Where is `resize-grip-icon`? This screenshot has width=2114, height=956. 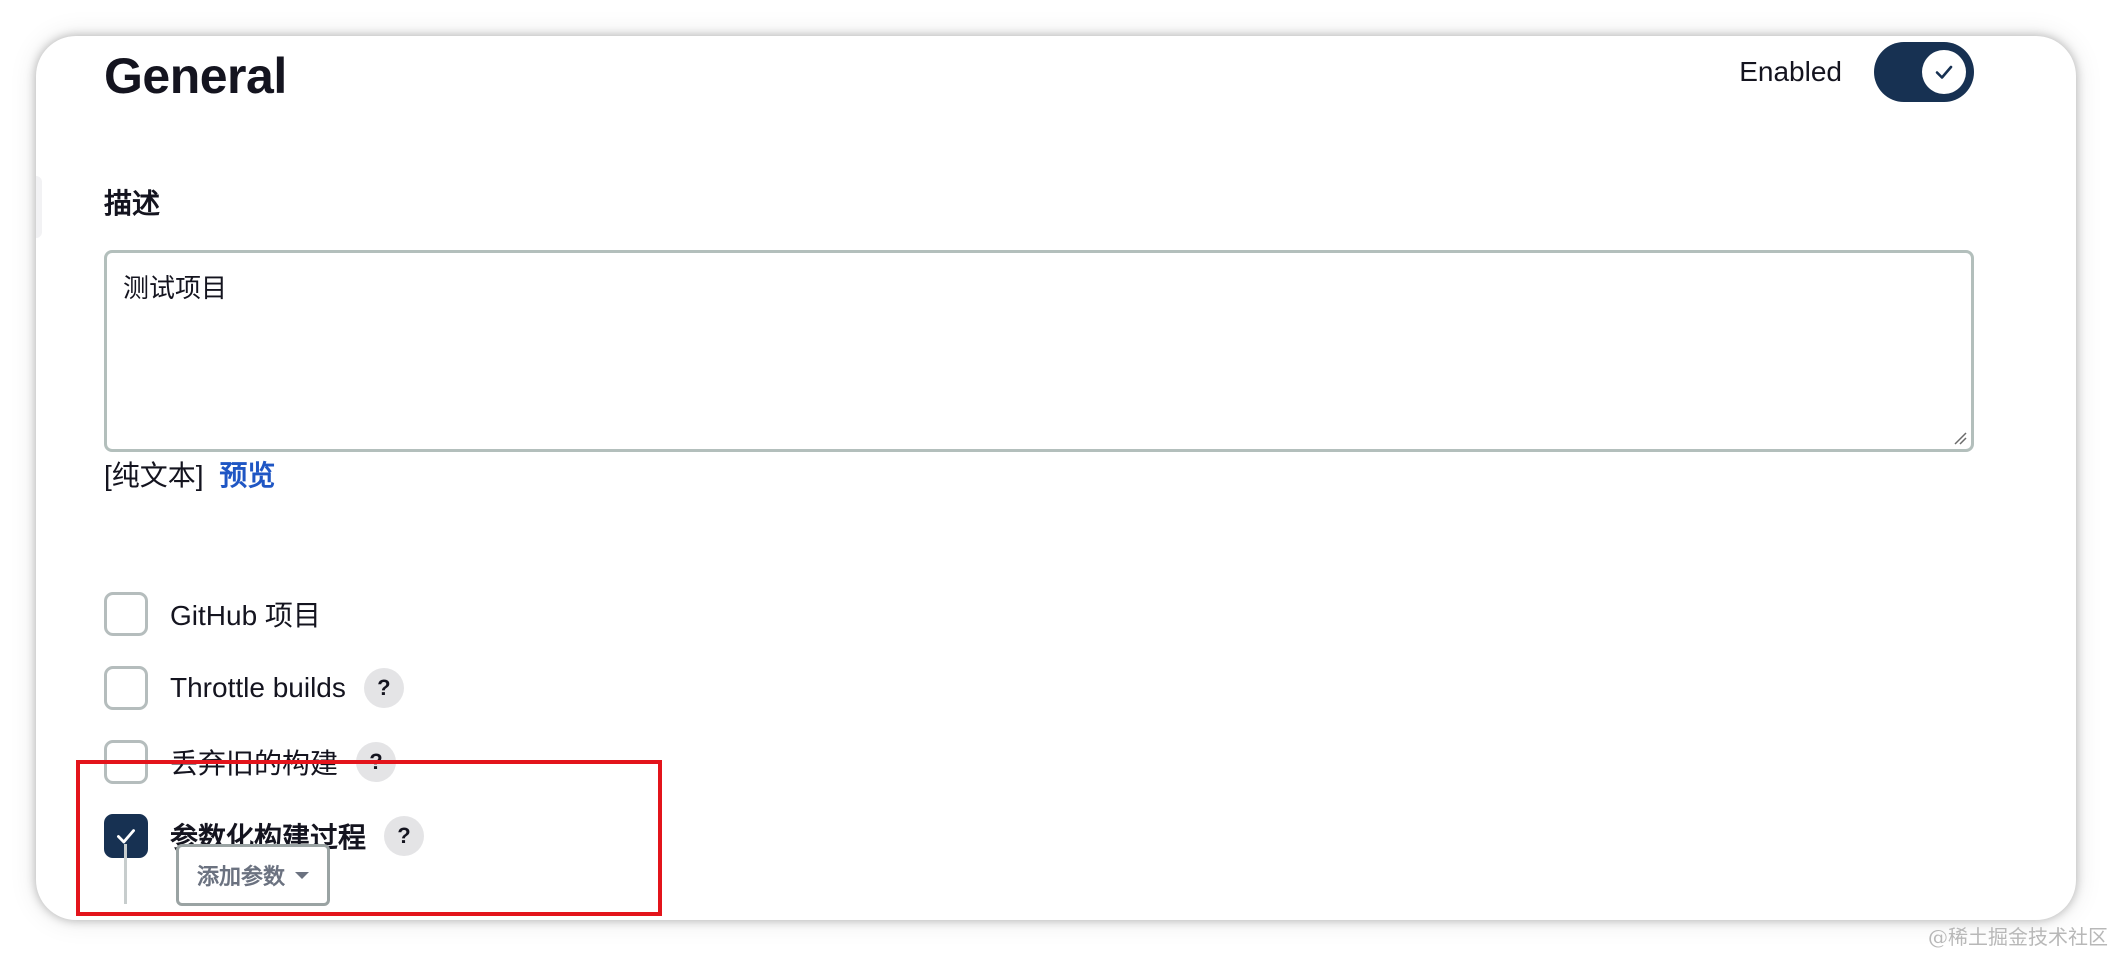
resize-grip-icon is located at coordinates (1960, 438).